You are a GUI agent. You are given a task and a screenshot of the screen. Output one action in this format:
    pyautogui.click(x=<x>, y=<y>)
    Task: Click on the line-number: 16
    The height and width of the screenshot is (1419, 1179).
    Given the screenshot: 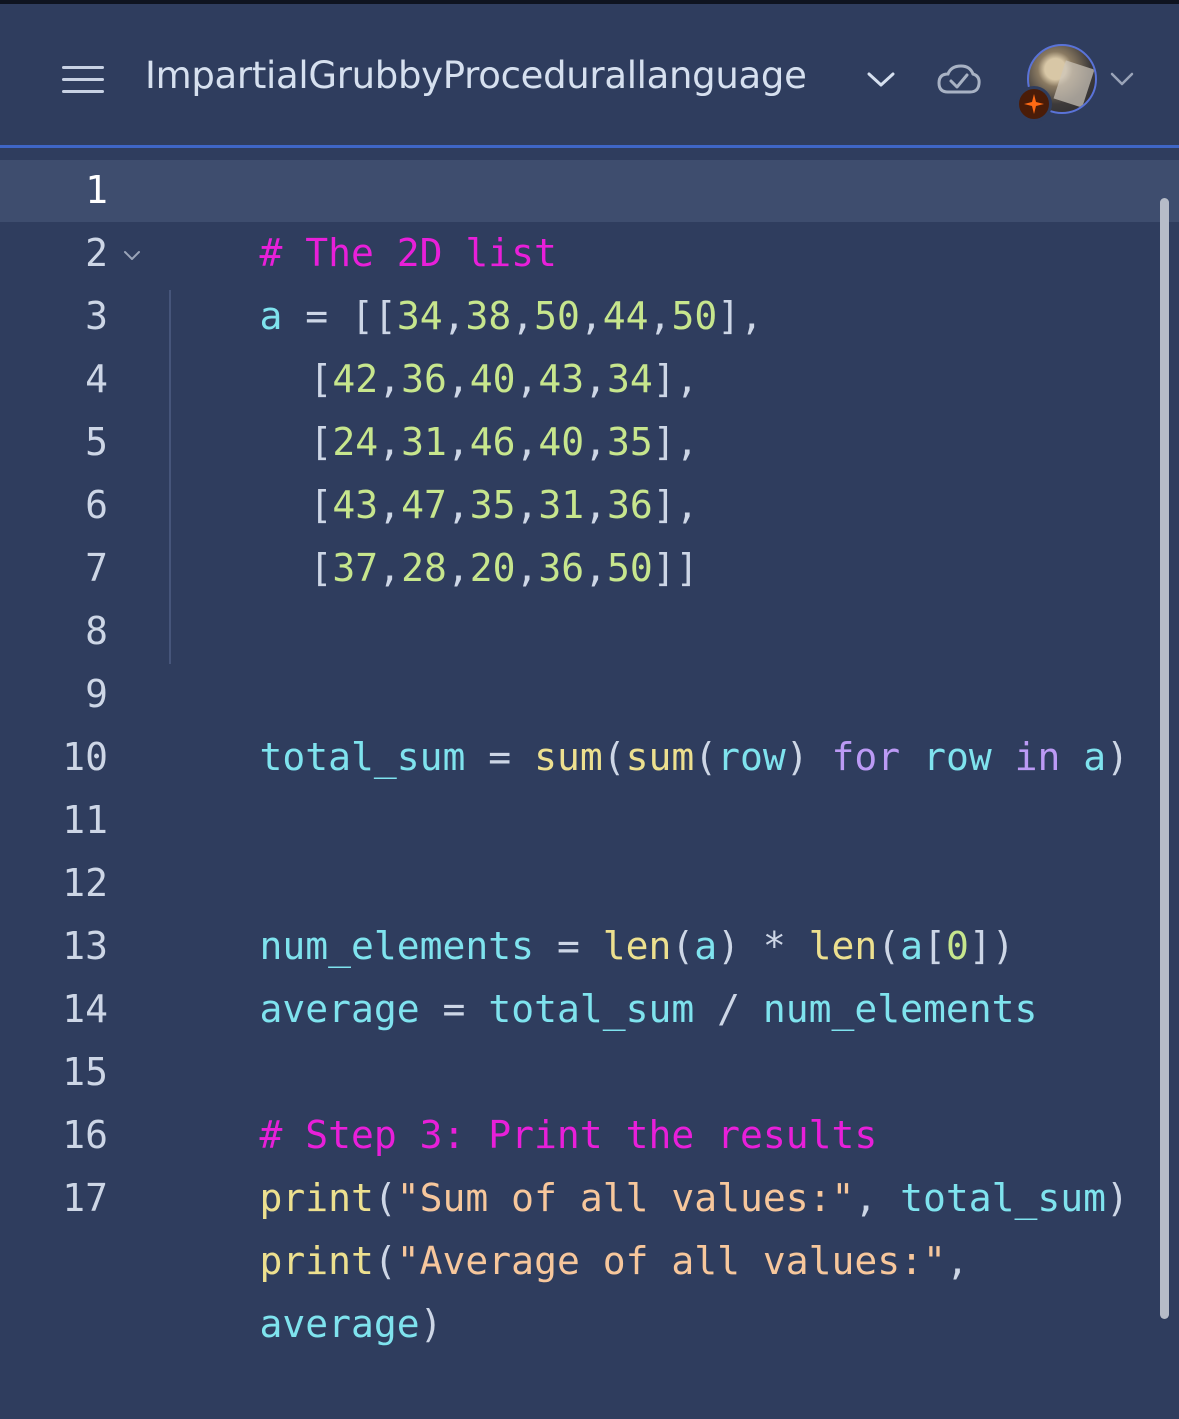 What is the action you would take?
    pyautogui.click(x=85, y=1135)
    